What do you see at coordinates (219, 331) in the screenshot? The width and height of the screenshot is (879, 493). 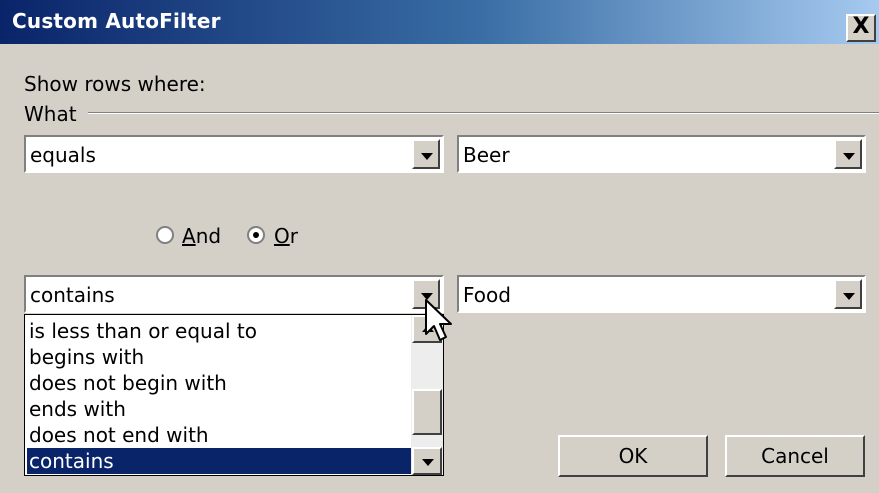 I see `list-item: is less than or equal to` at bounding box center [219, 331].